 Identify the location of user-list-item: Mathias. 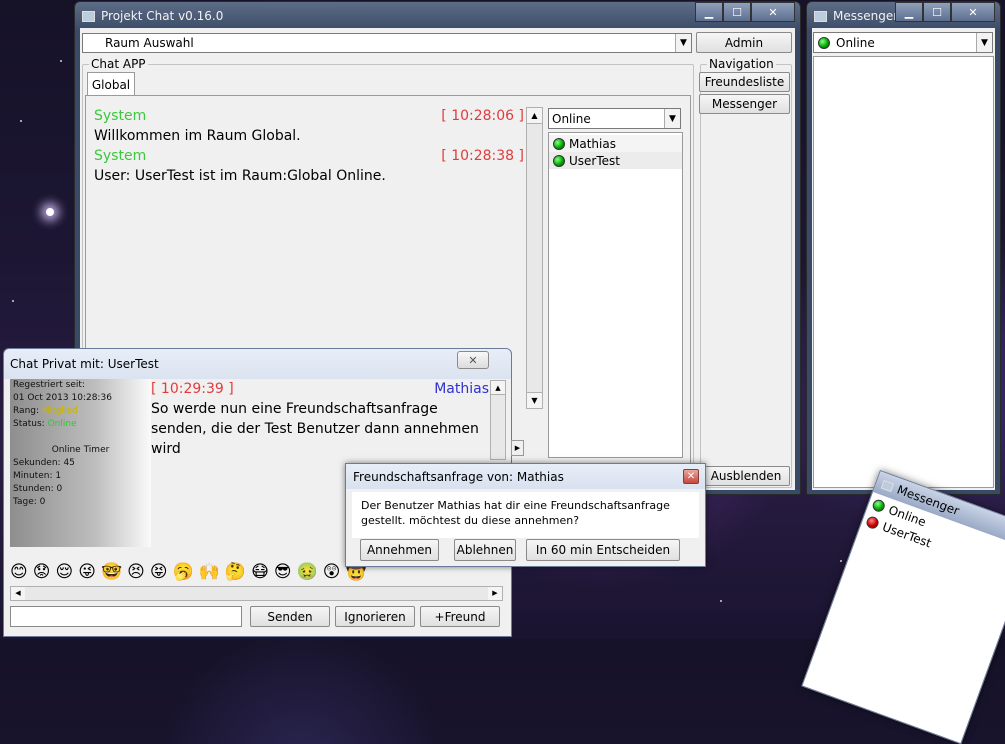
(615, 143).